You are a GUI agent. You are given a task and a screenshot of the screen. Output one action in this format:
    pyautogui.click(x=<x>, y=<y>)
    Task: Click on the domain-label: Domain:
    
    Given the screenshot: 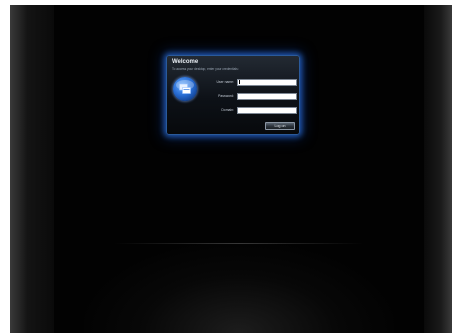 What is the action you would take?
    pyautogui.click(x=227, y=110)
    